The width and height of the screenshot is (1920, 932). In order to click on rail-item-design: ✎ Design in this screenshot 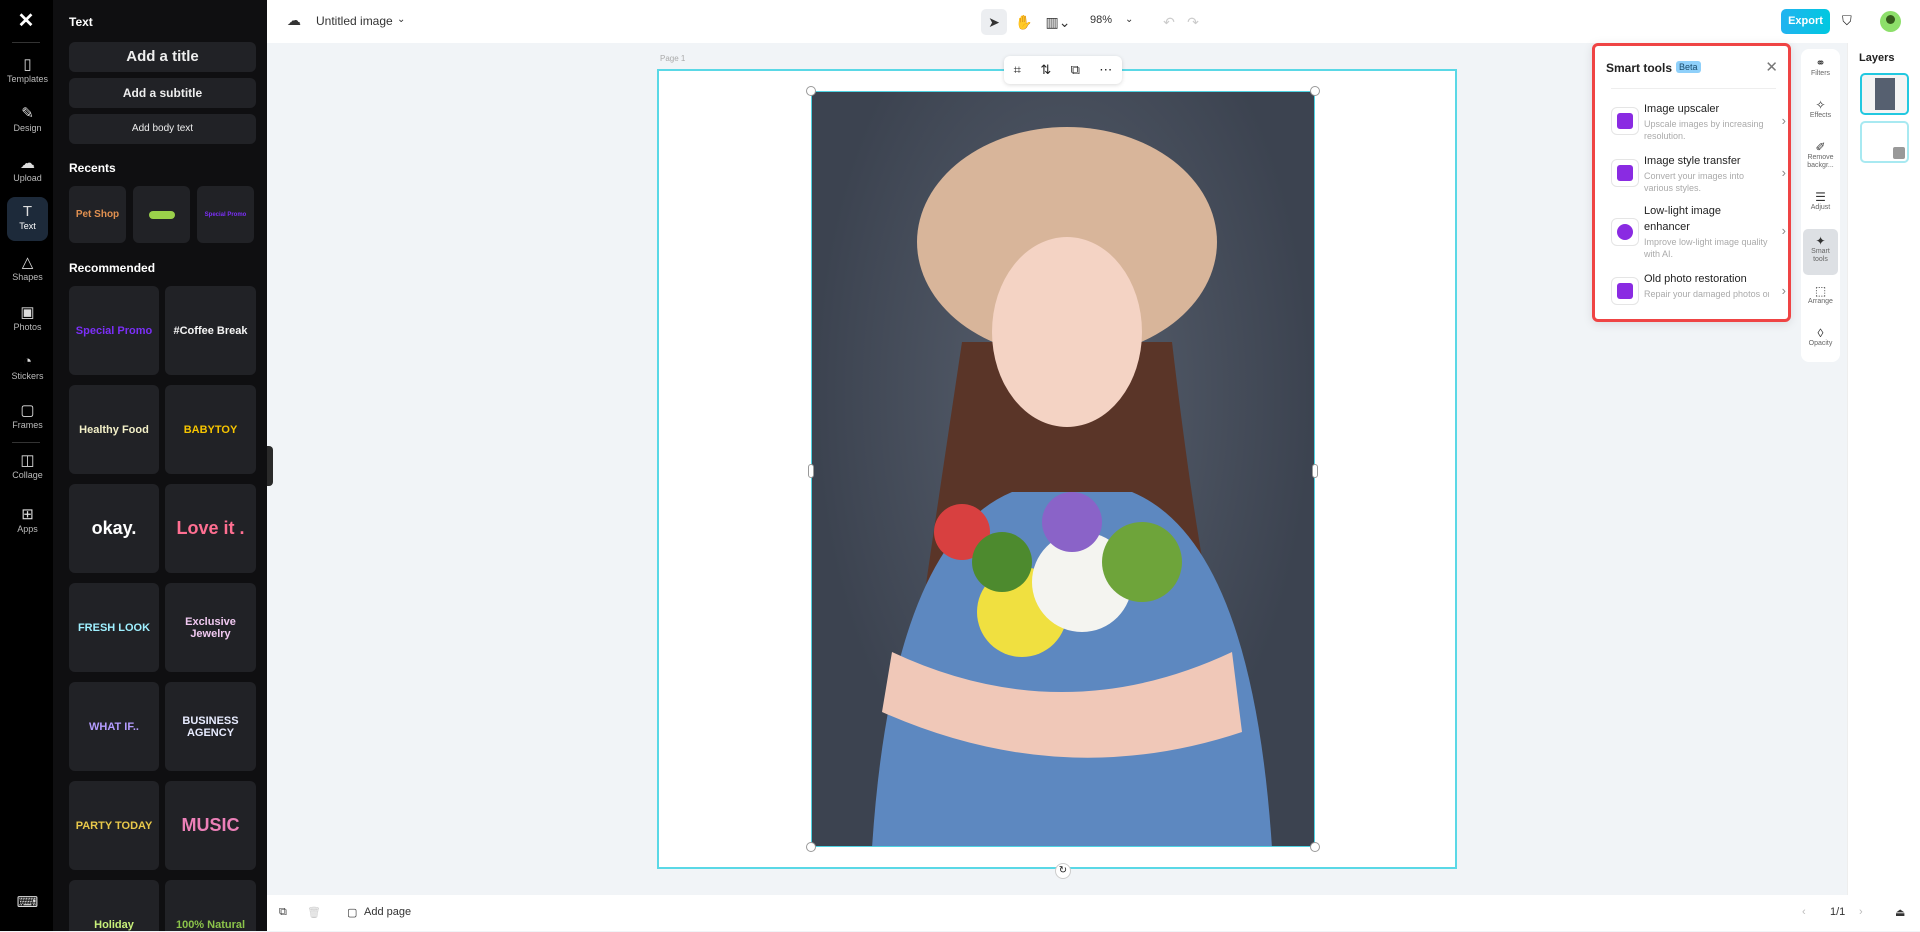, I will do `click(27, 121)`.